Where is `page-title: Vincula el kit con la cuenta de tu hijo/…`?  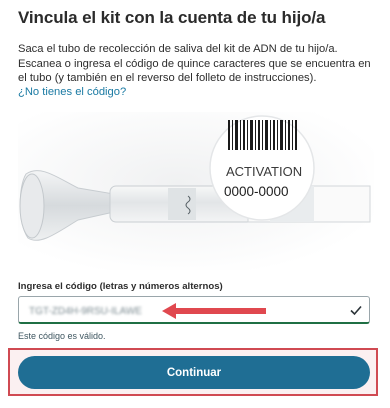 page-title: Vincula el kit con la cuenta de tu hijo/… is located at coordinates (172, 17).